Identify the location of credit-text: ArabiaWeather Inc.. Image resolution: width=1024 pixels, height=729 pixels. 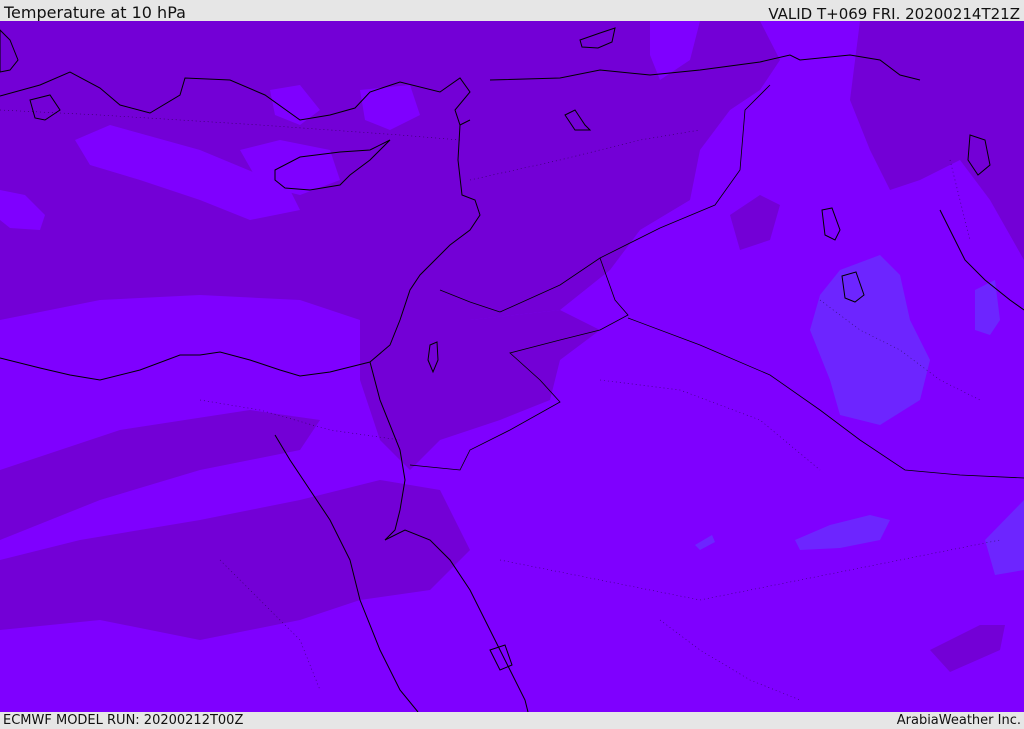
(958, 720).